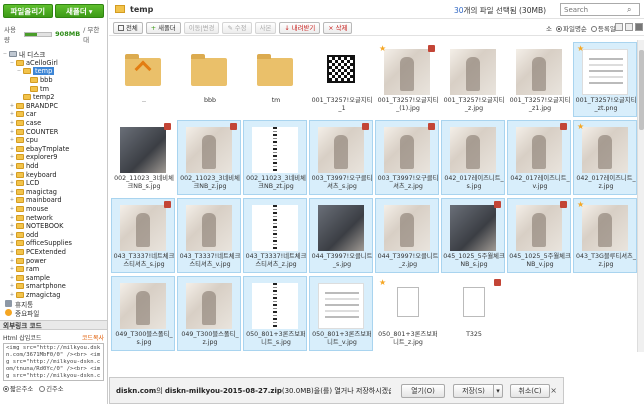 The height and width of the screenshot is (404, 644). I want to click on file-item: 042_017레이즈니트_v.jpg, so click(539, 157).